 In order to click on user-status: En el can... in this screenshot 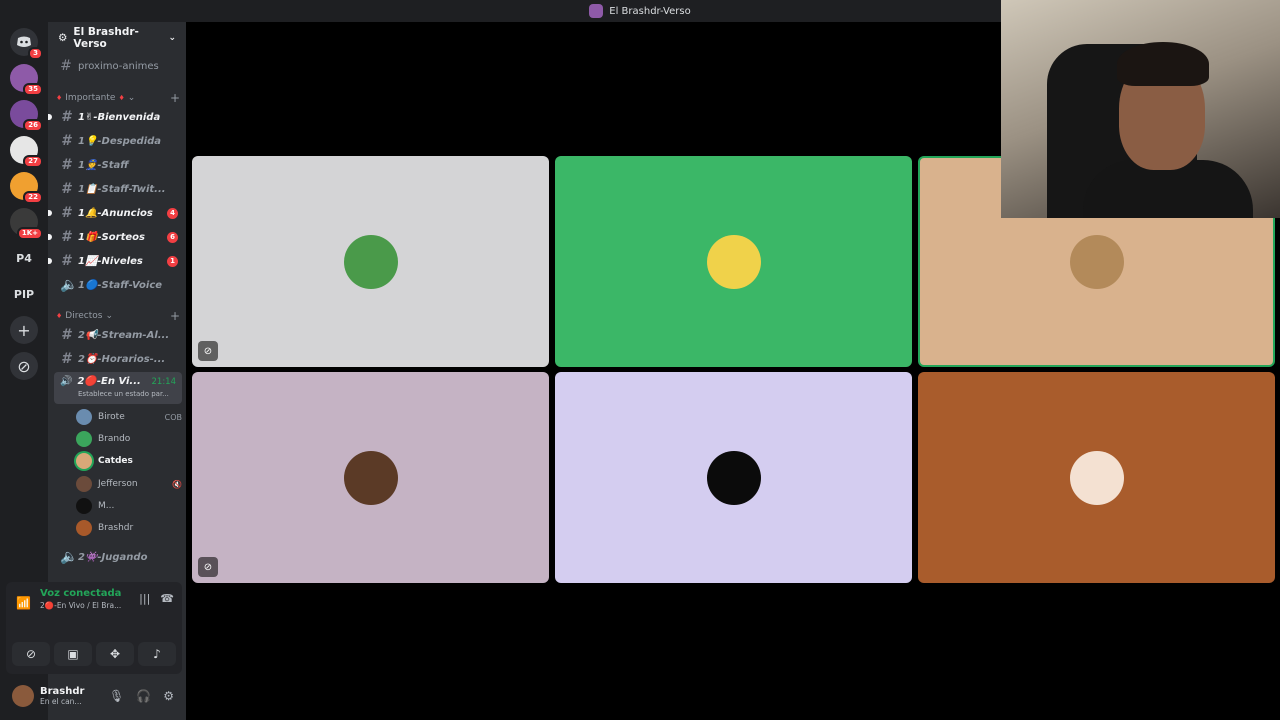, I will do `click(61, 701)`.